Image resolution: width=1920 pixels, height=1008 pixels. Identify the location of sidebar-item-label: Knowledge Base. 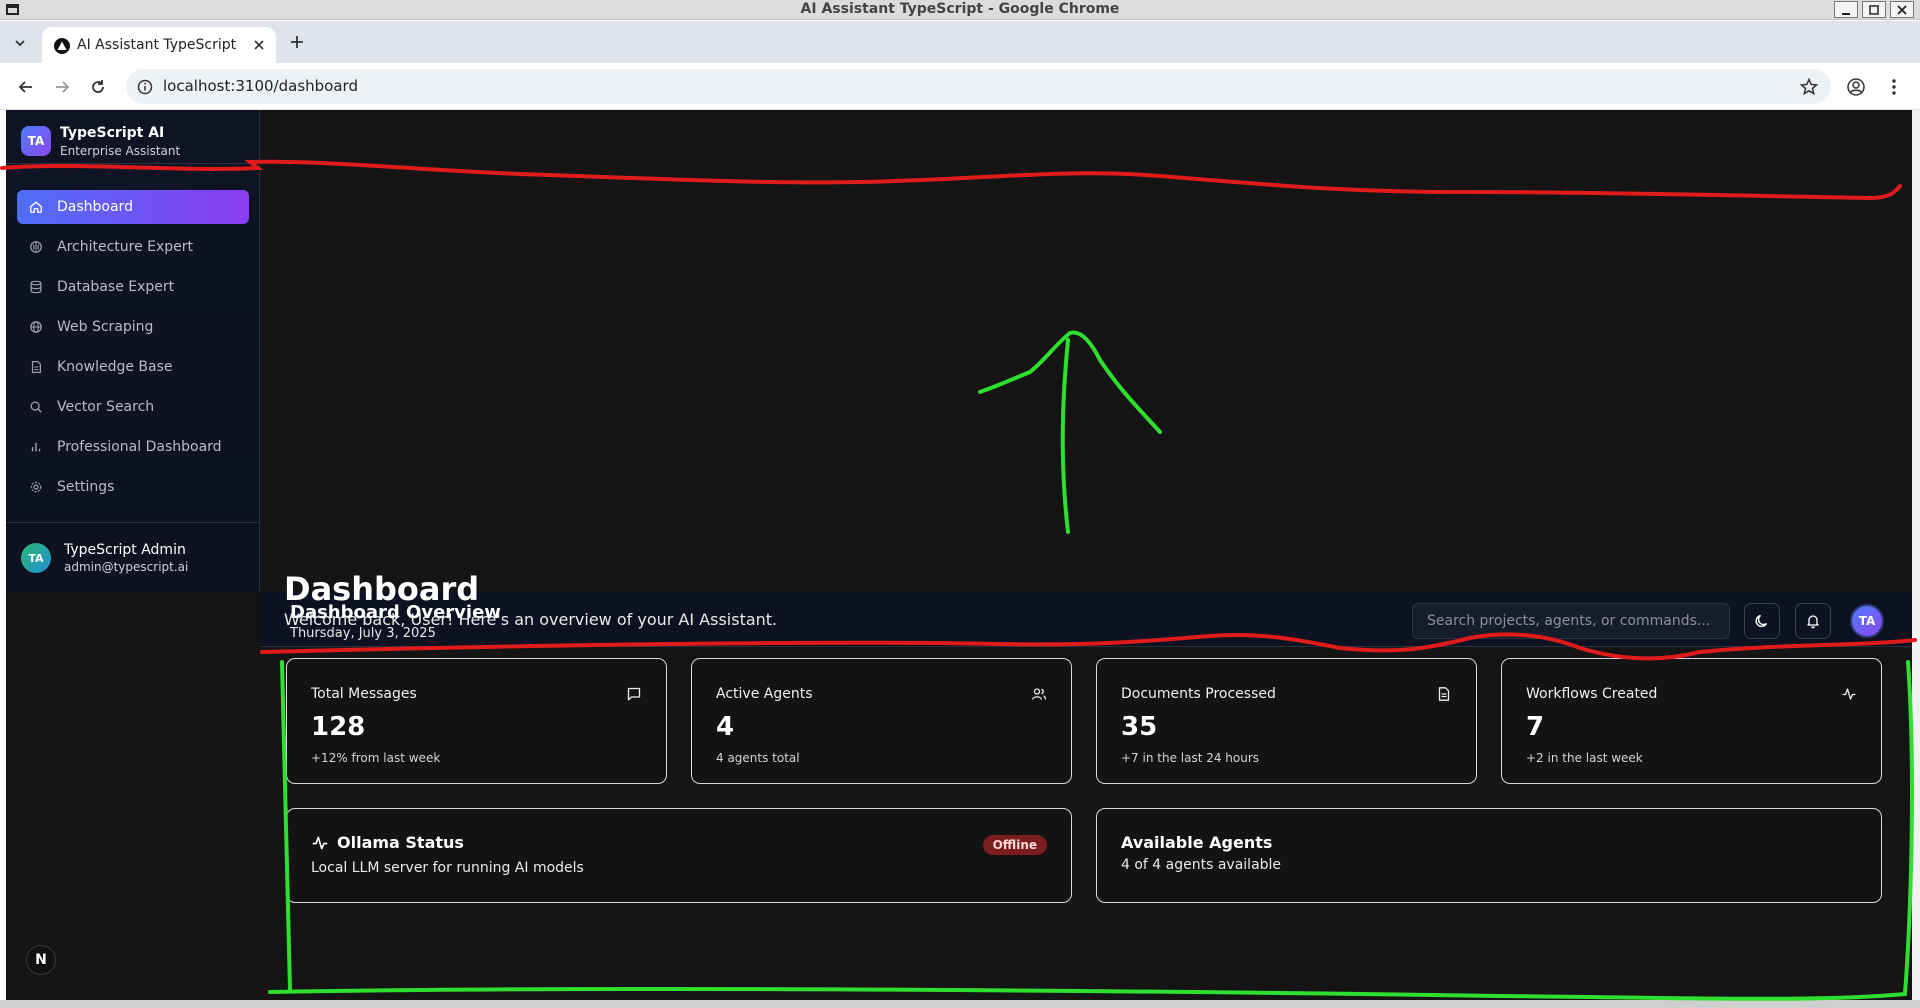
(115, 367).